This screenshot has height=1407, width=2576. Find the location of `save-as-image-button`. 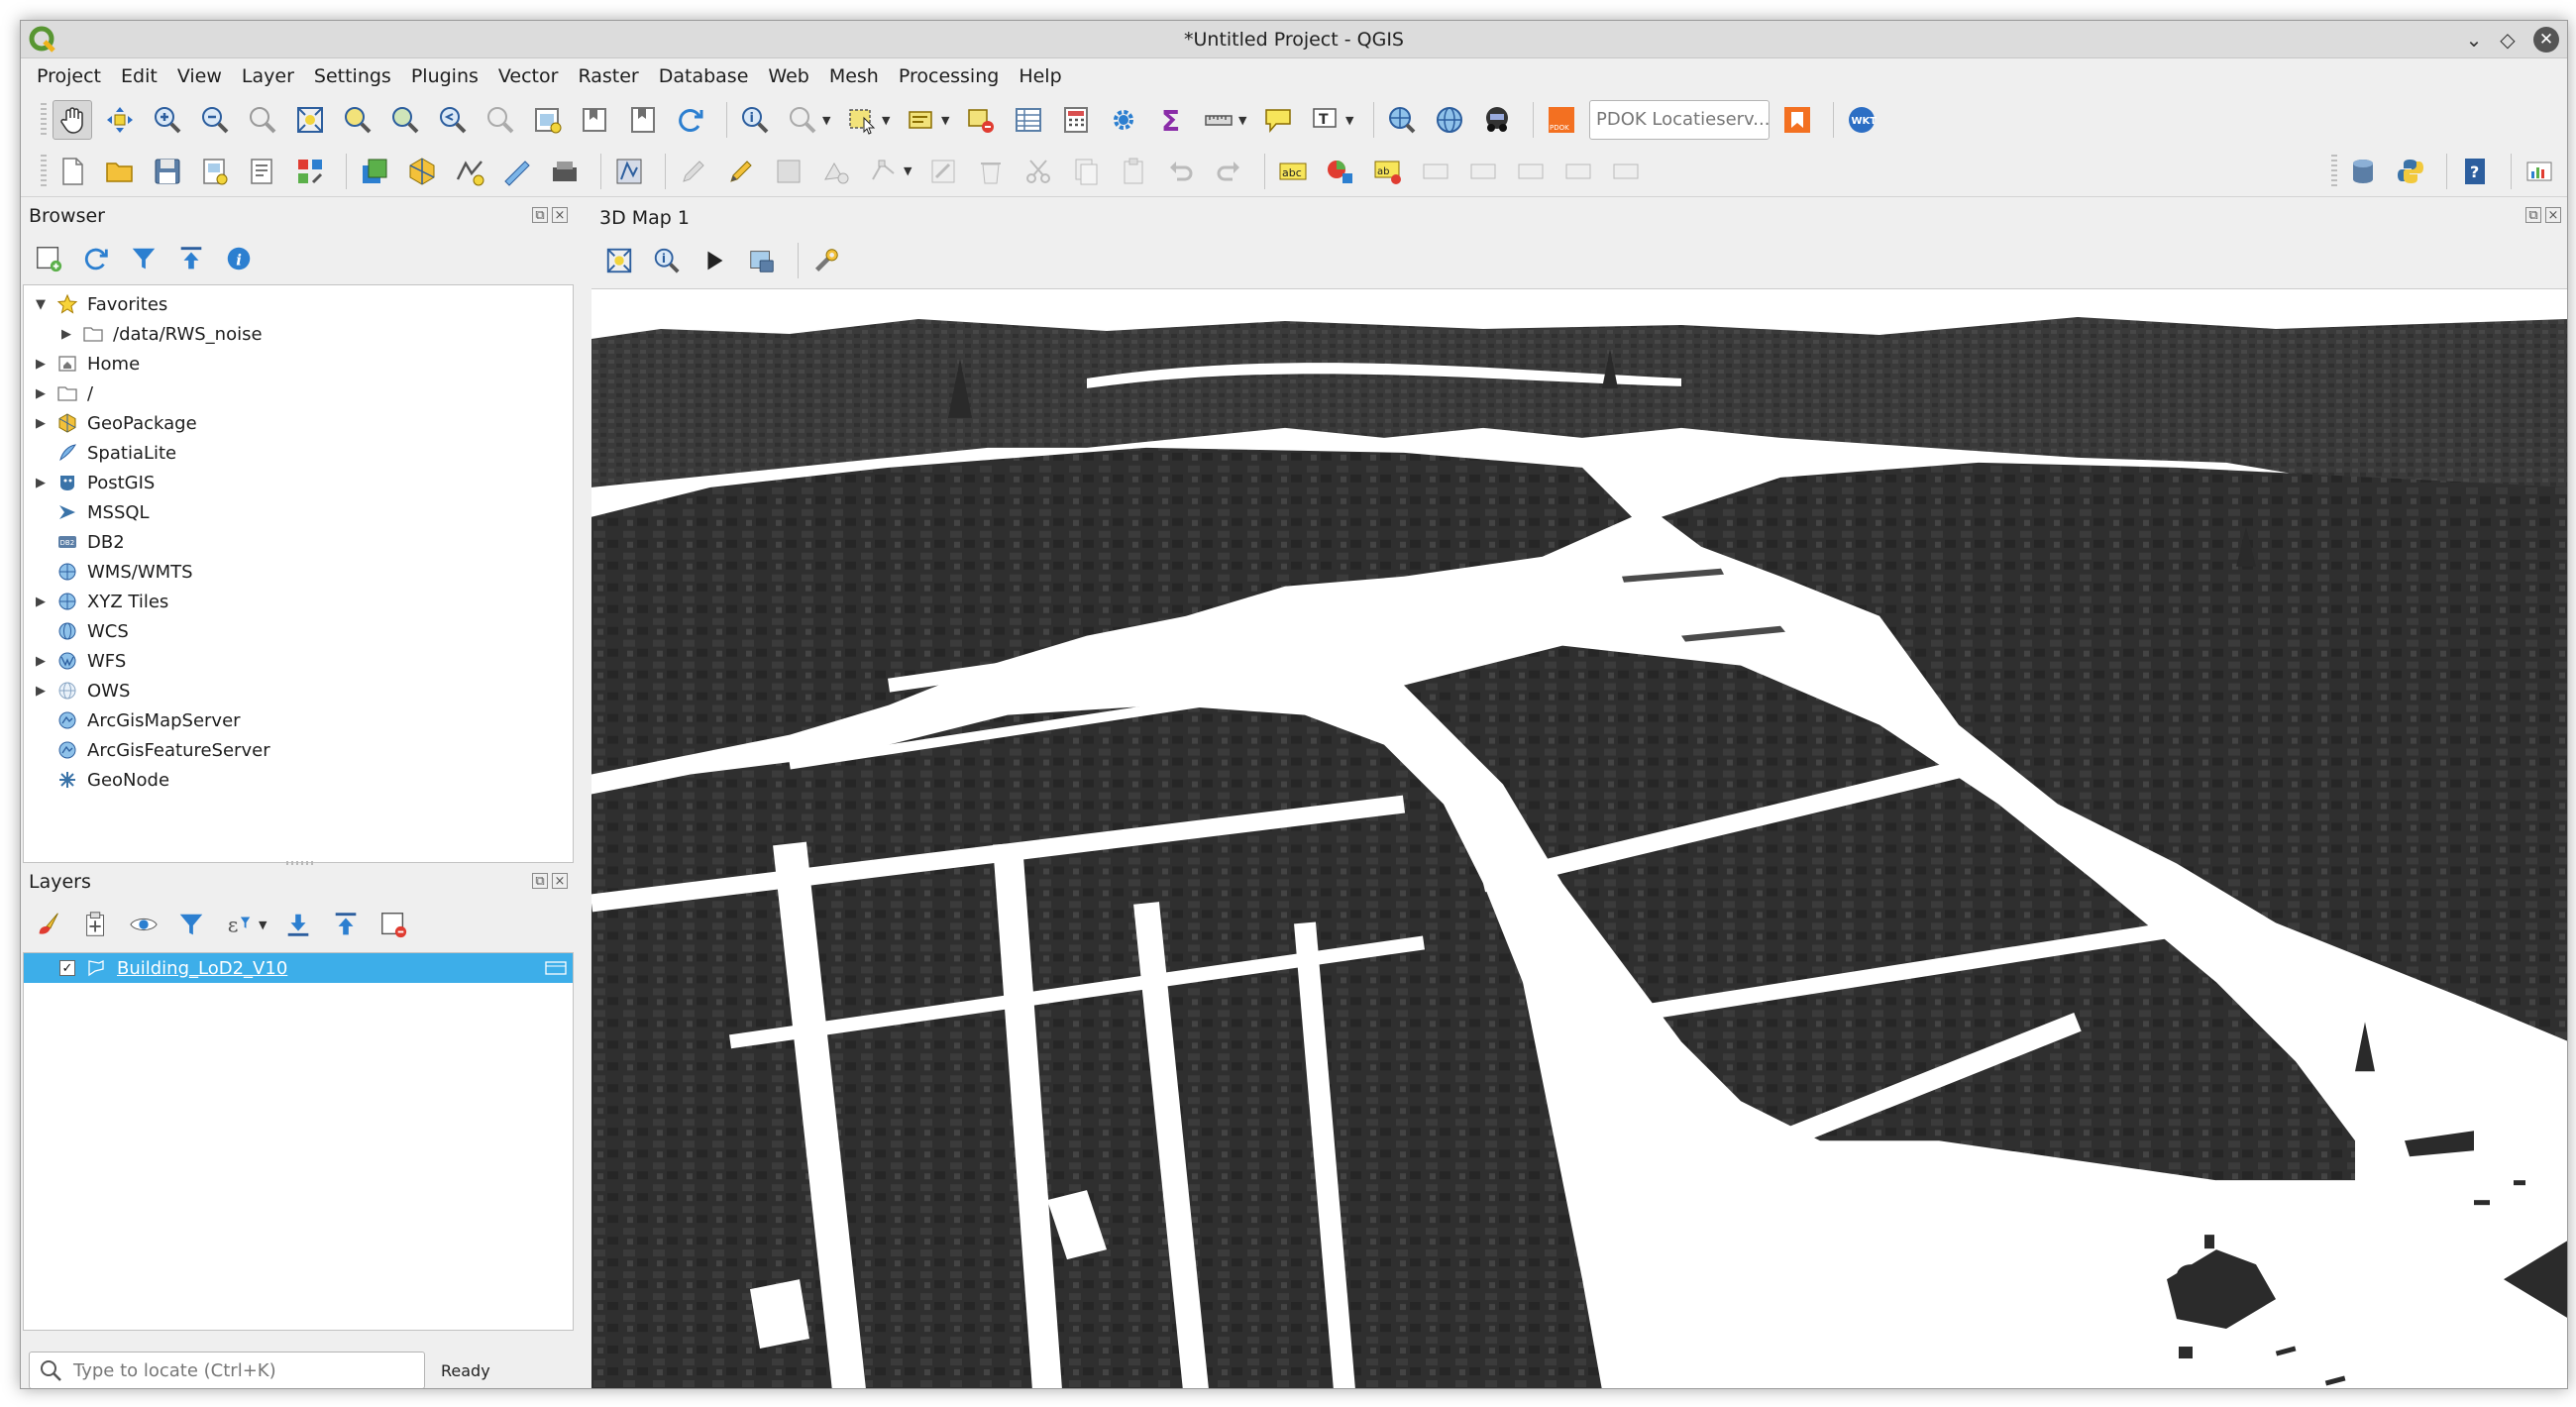

save-as-image-button is located at coordinates (762, 260).